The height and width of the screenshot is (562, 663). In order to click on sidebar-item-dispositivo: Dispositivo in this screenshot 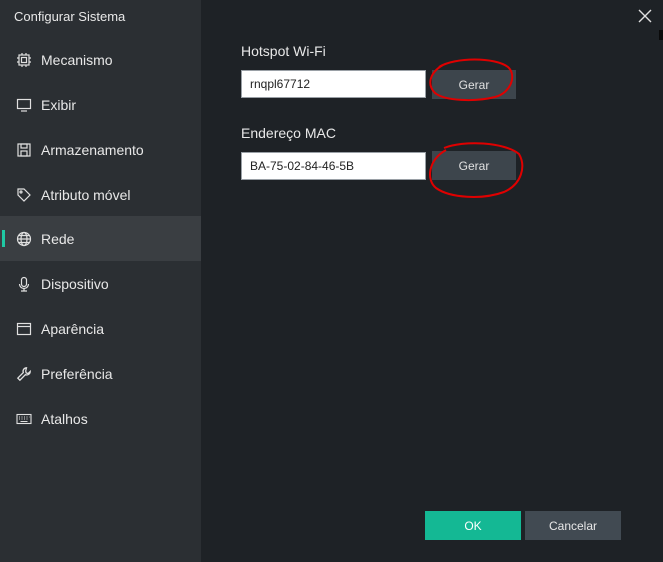, I will do `click(100, 283)`.